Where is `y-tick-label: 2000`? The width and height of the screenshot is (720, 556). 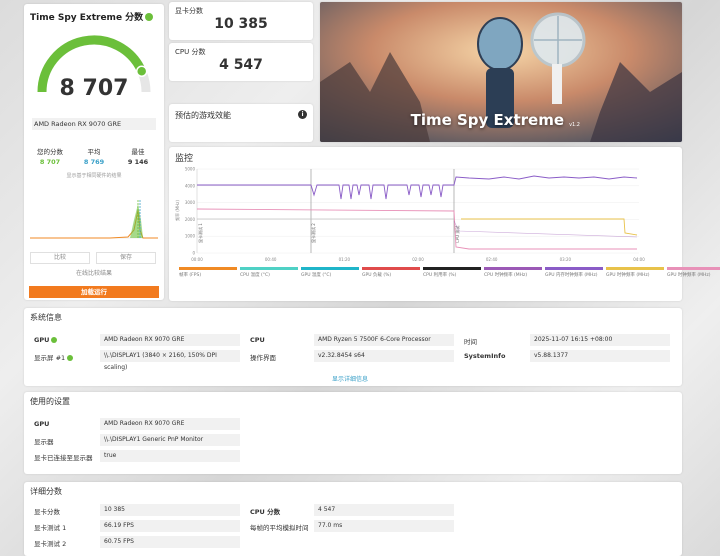
y-tick-label: 2000 is located at coordinates (190, 219).